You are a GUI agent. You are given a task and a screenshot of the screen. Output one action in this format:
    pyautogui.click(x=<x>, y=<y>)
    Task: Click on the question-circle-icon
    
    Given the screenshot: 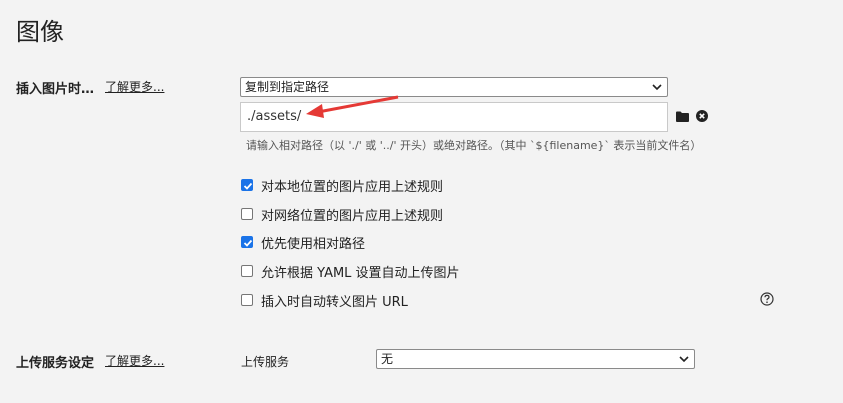 What is the action you would take?
    pyautogui.click(x=767, y=299)
    